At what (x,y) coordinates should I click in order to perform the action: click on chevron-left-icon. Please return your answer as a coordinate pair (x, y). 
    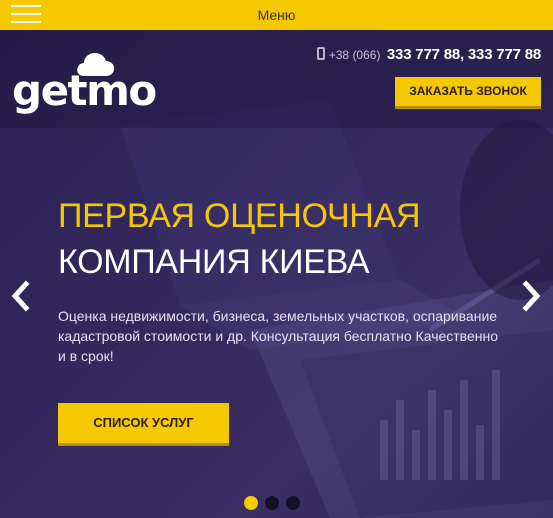
    Looking at the image, I should click on (21, 296).